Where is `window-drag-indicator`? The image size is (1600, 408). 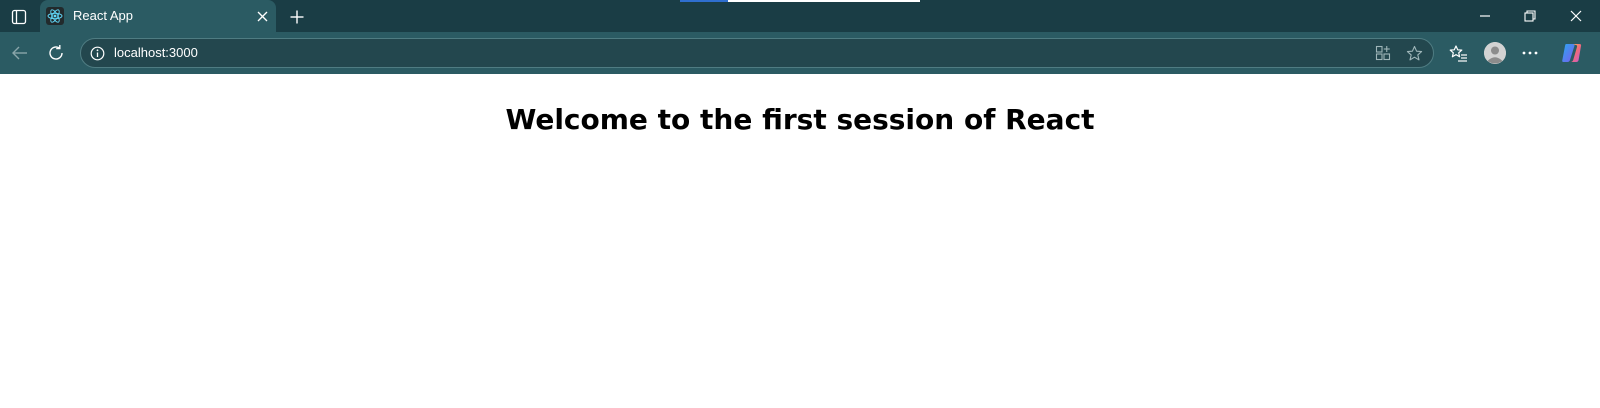 window-drag-indicator is located at coordinates (800, 1).